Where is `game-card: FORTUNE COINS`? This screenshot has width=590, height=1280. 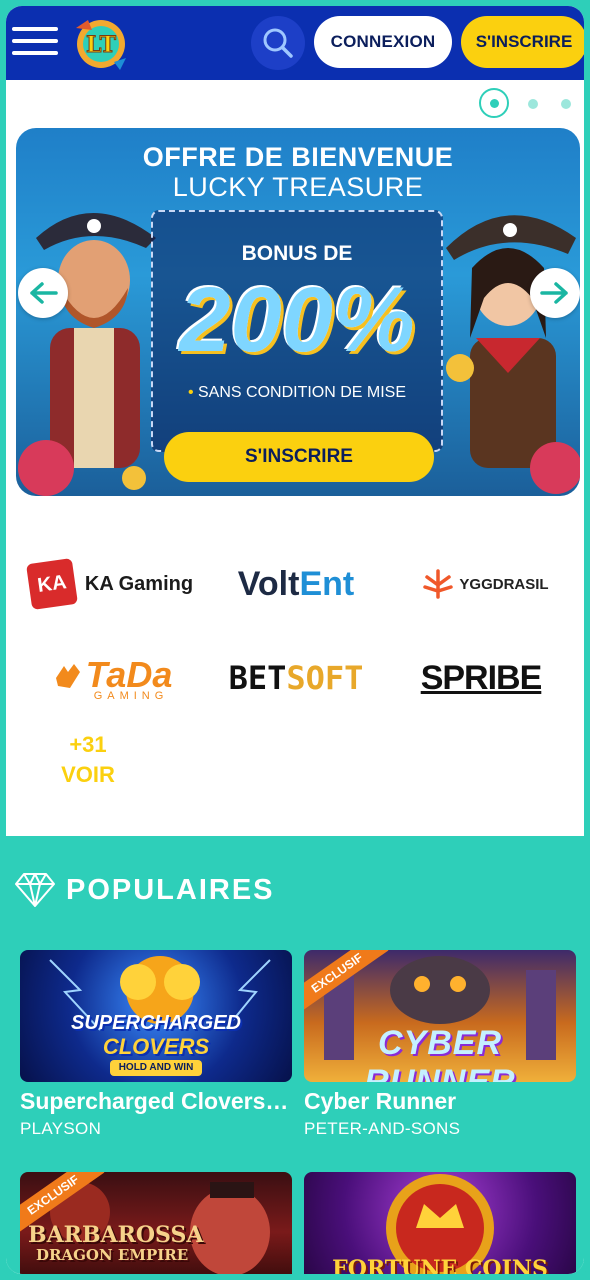
game-card: FORTUNE COINS is located at coordinates (440, 1223).